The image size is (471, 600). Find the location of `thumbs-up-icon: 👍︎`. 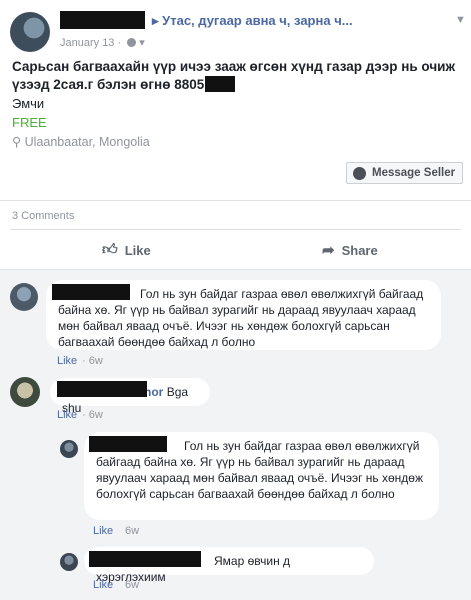

thumbs-up-icon: 👍︎ is located at coordinates (110, 249).